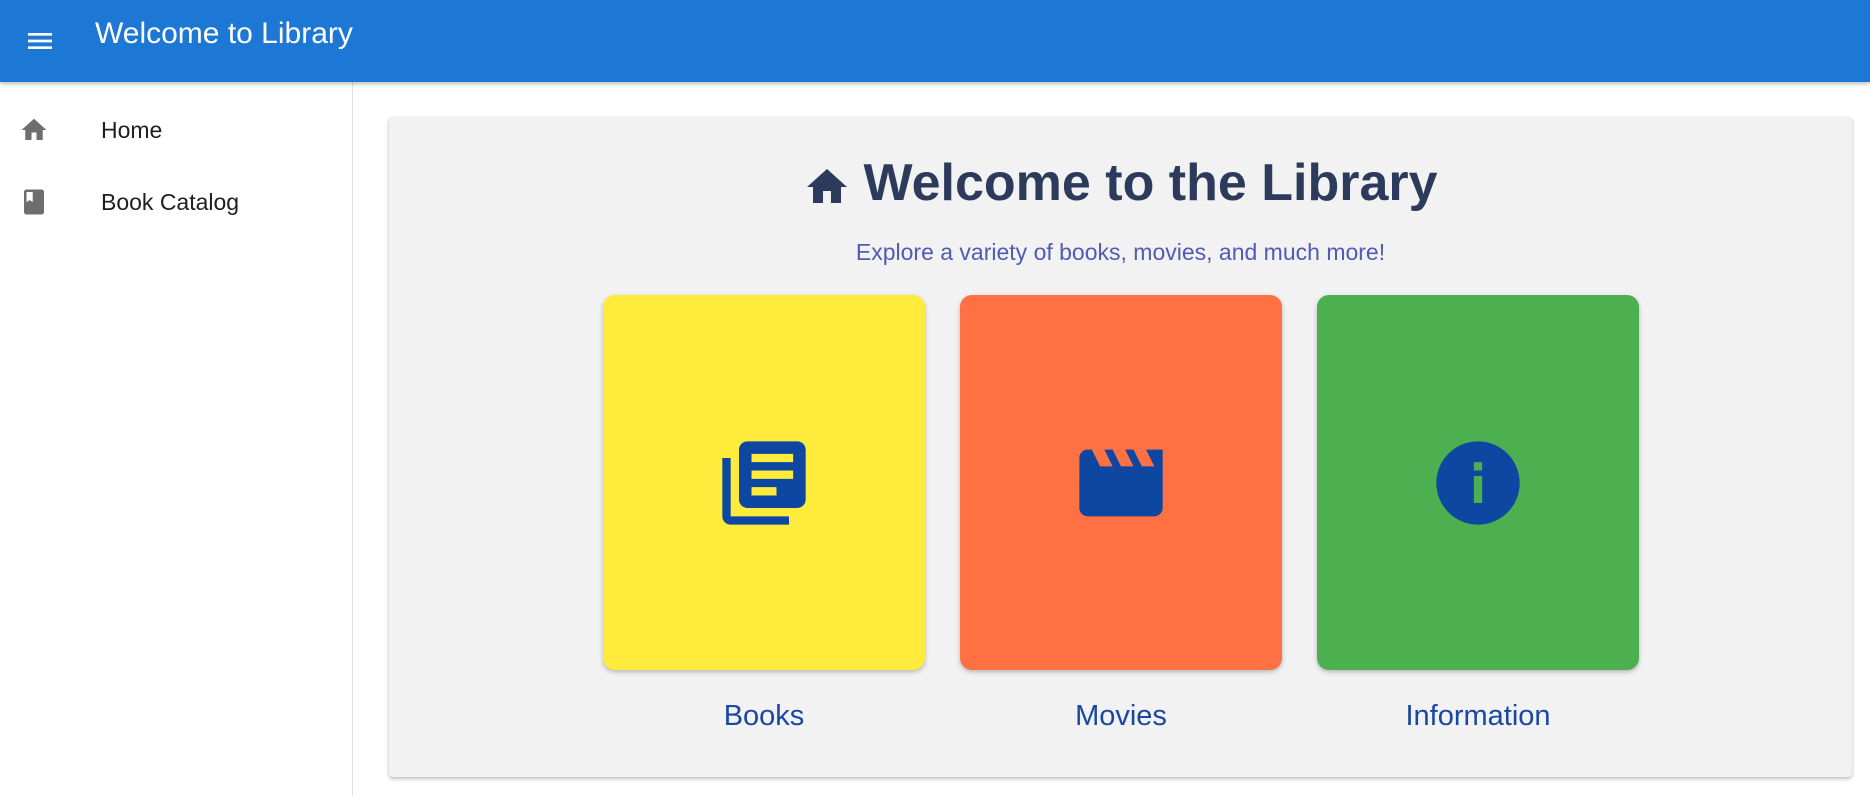 The width and height of the screenshot is (1870, 796). I want to click on information-tile, so click(1478, 482).